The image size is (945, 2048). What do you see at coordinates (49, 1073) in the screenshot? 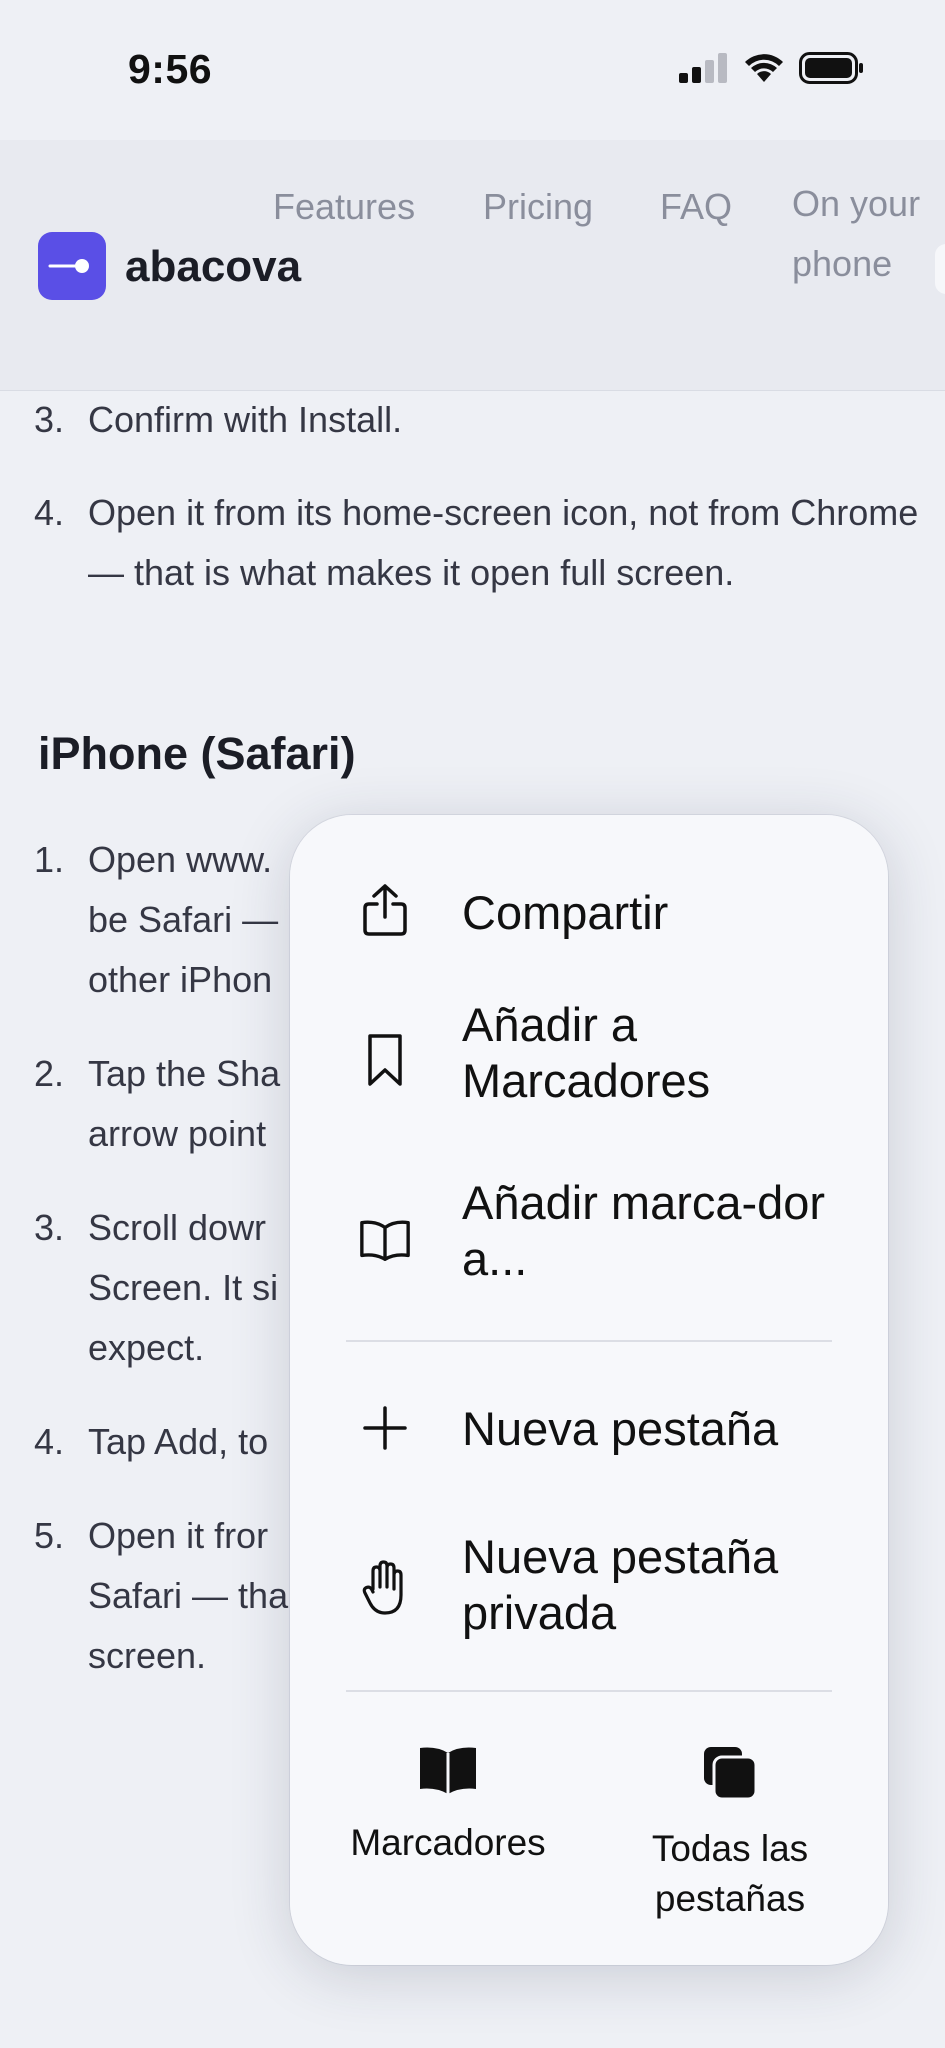
I see `list-number: 2.` at bounding box center [49, 1073].